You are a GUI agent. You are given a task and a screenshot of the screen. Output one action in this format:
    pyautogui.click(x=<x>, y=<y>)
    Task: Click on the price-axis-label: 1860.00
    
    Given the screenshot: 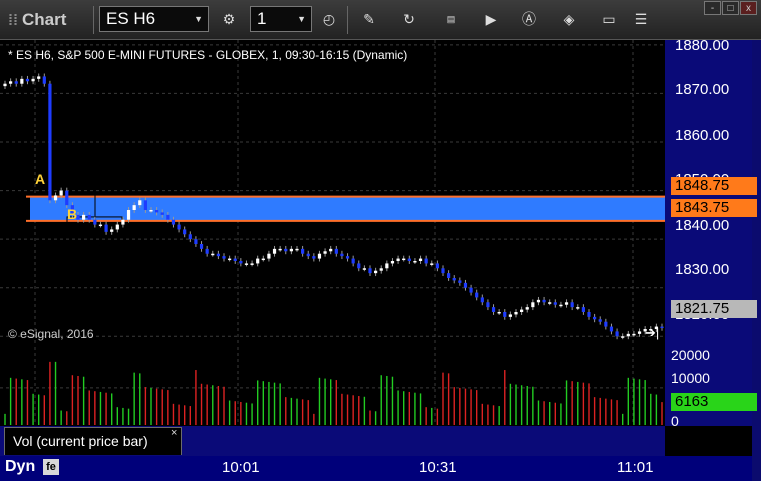 What is the action you would take?
    pyautogui.click(x=702, y=135)
    